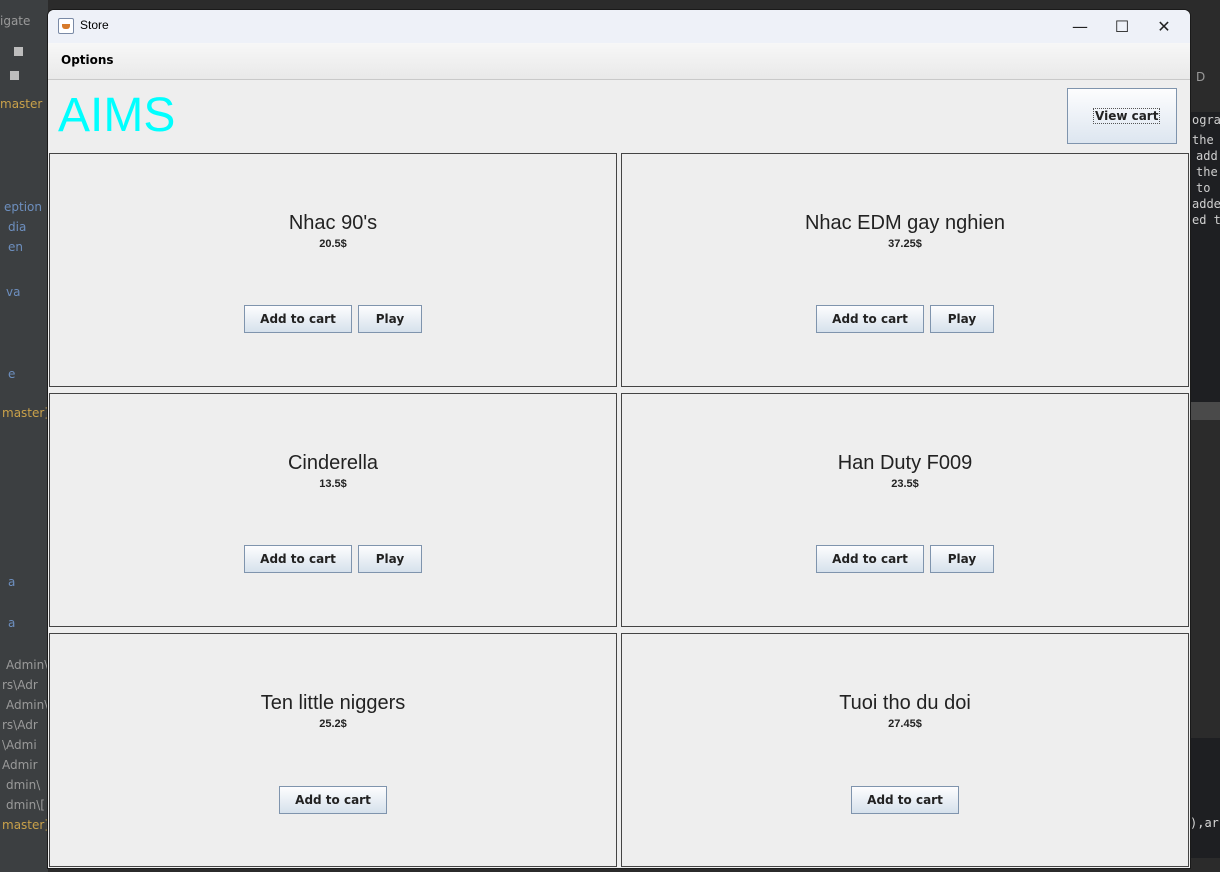 This screenshot has height=872, width=1220. Describe the element at coordinates (1204, 823) in the screenshot. I see `ide-right-text: ),ar` at that location.